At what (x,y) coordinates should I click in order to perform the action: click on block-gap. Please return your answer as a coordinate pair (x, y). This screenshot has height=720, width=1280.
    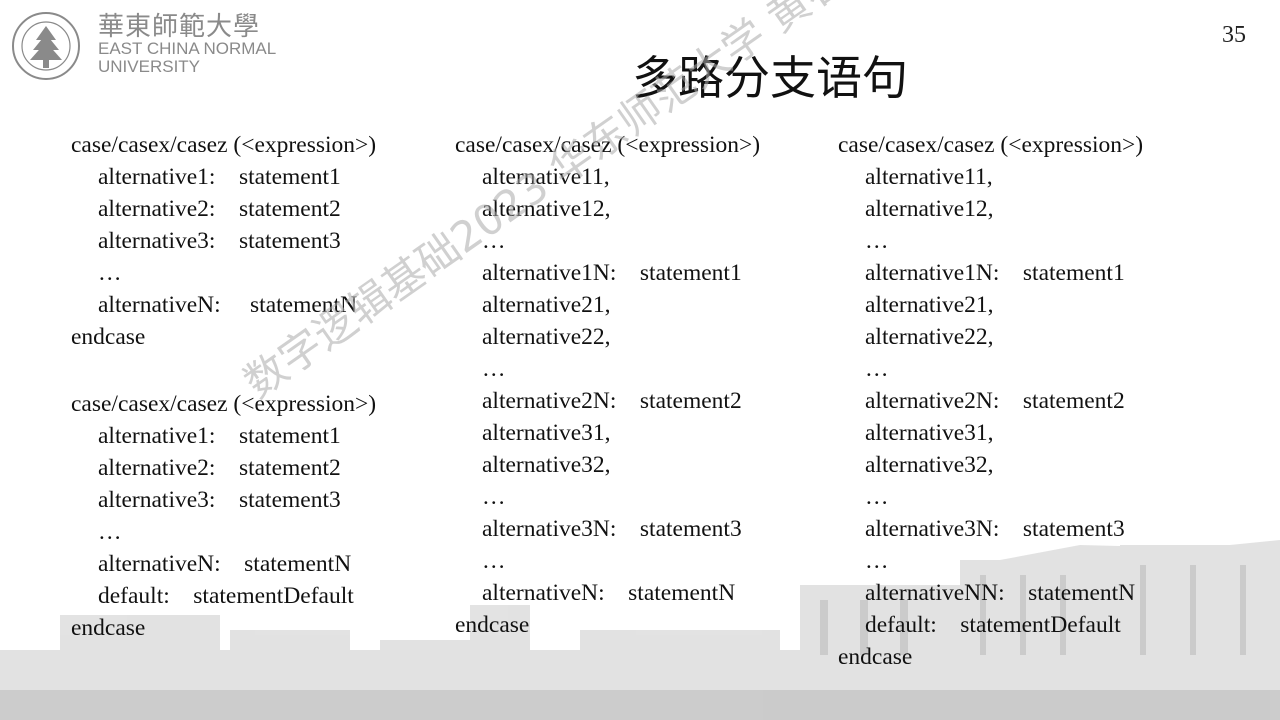
    Looking at the image, I should click on (223, 370).